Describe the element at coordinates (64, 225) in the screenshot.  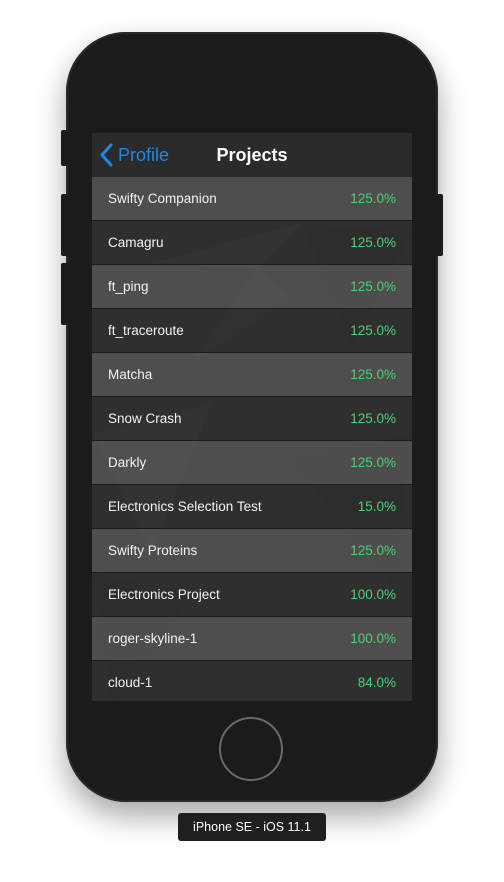
I see `volume-up-button` at that location.